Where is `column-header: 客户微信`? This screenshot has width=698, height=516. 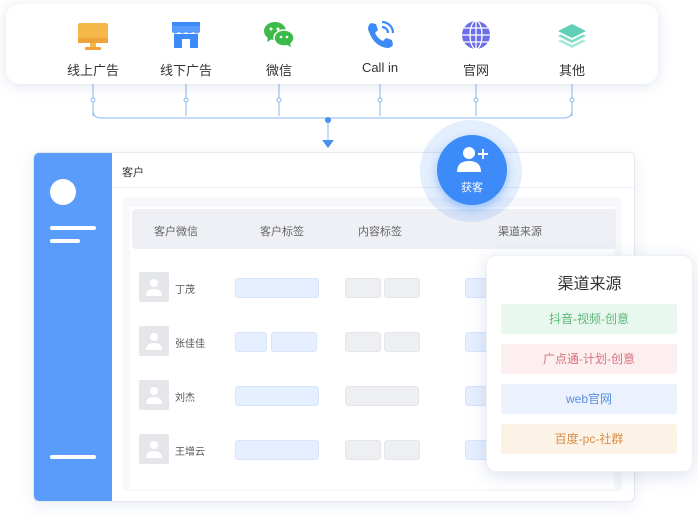
column-header: 客户微信 is located at coordinates (176, 232).